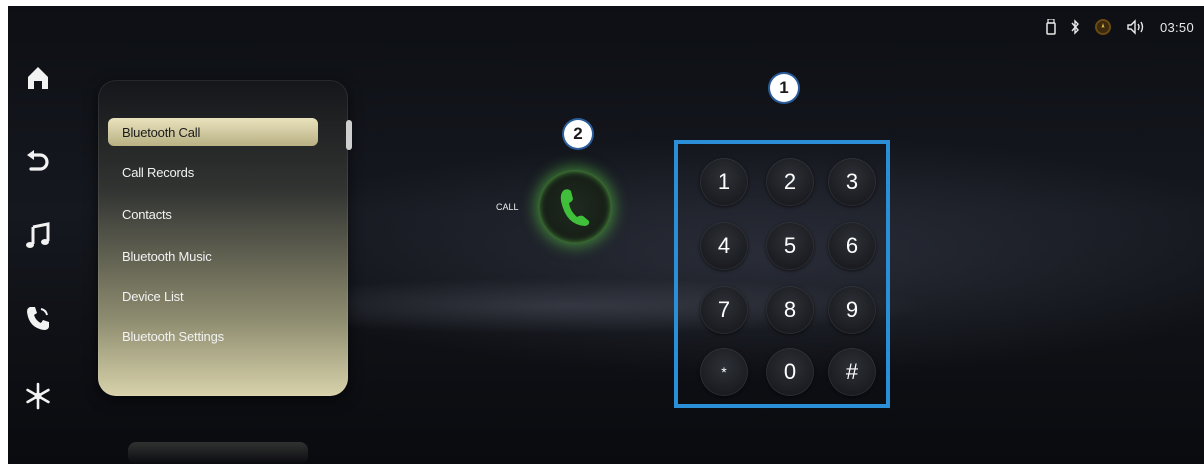 This screenshot has height=464, width=1204. Describe the element at coordinates (167, 256) in the screenshot. I see `menu-item-label: Bluetooth Music` at that location.